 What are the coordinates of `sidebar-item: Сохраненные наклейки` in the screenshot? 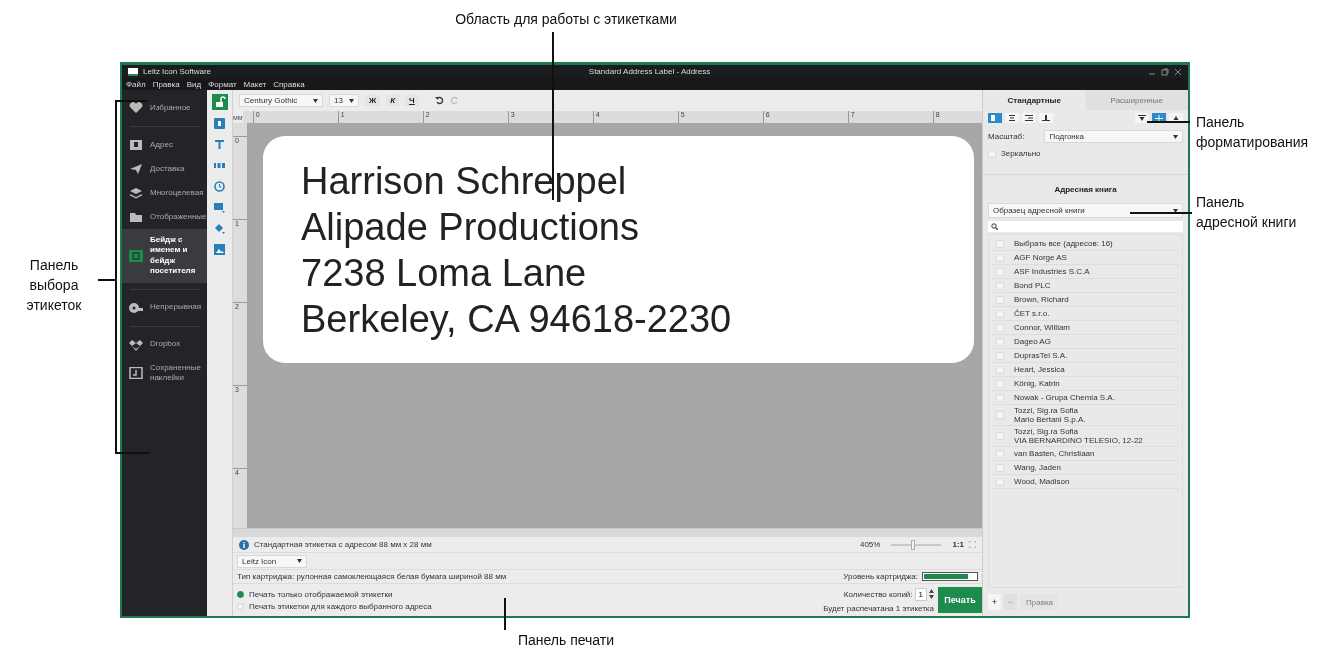 It's located at (164, 373).